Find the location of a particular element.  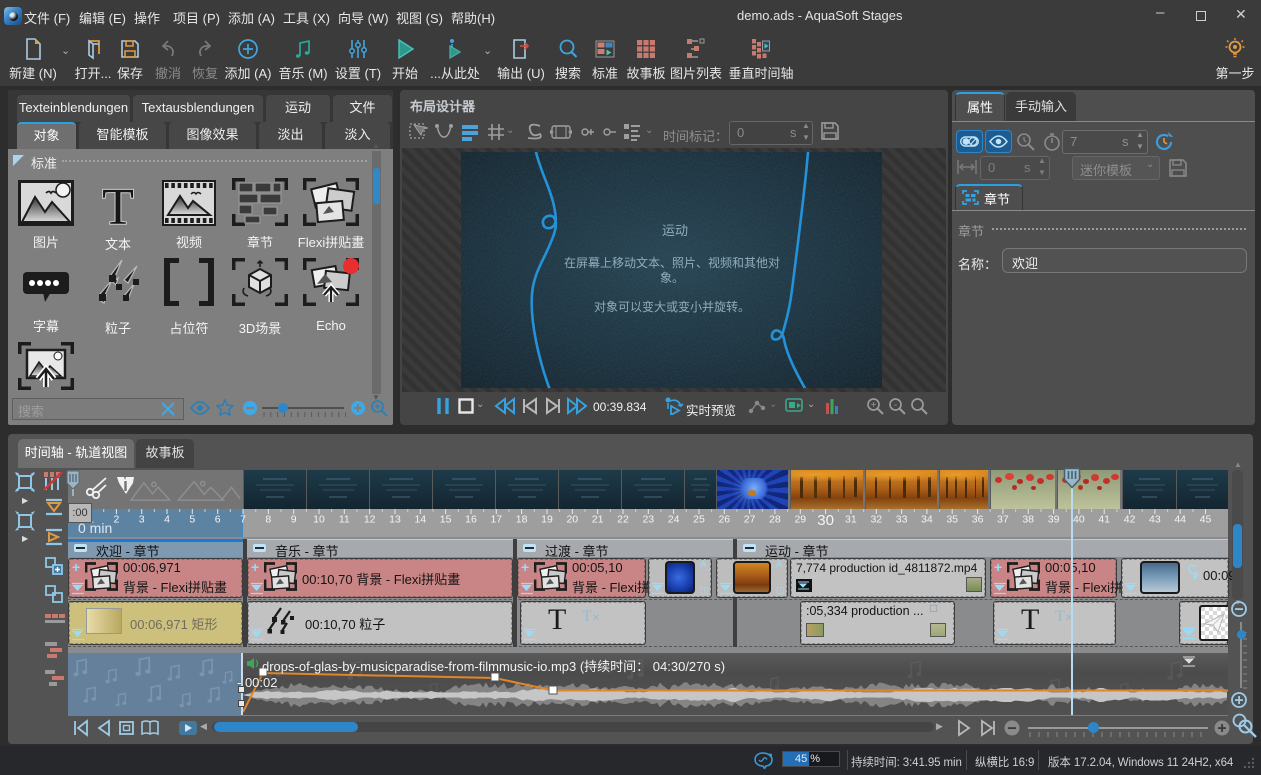

svg-text: 32 is located at coordinates (876, 520).